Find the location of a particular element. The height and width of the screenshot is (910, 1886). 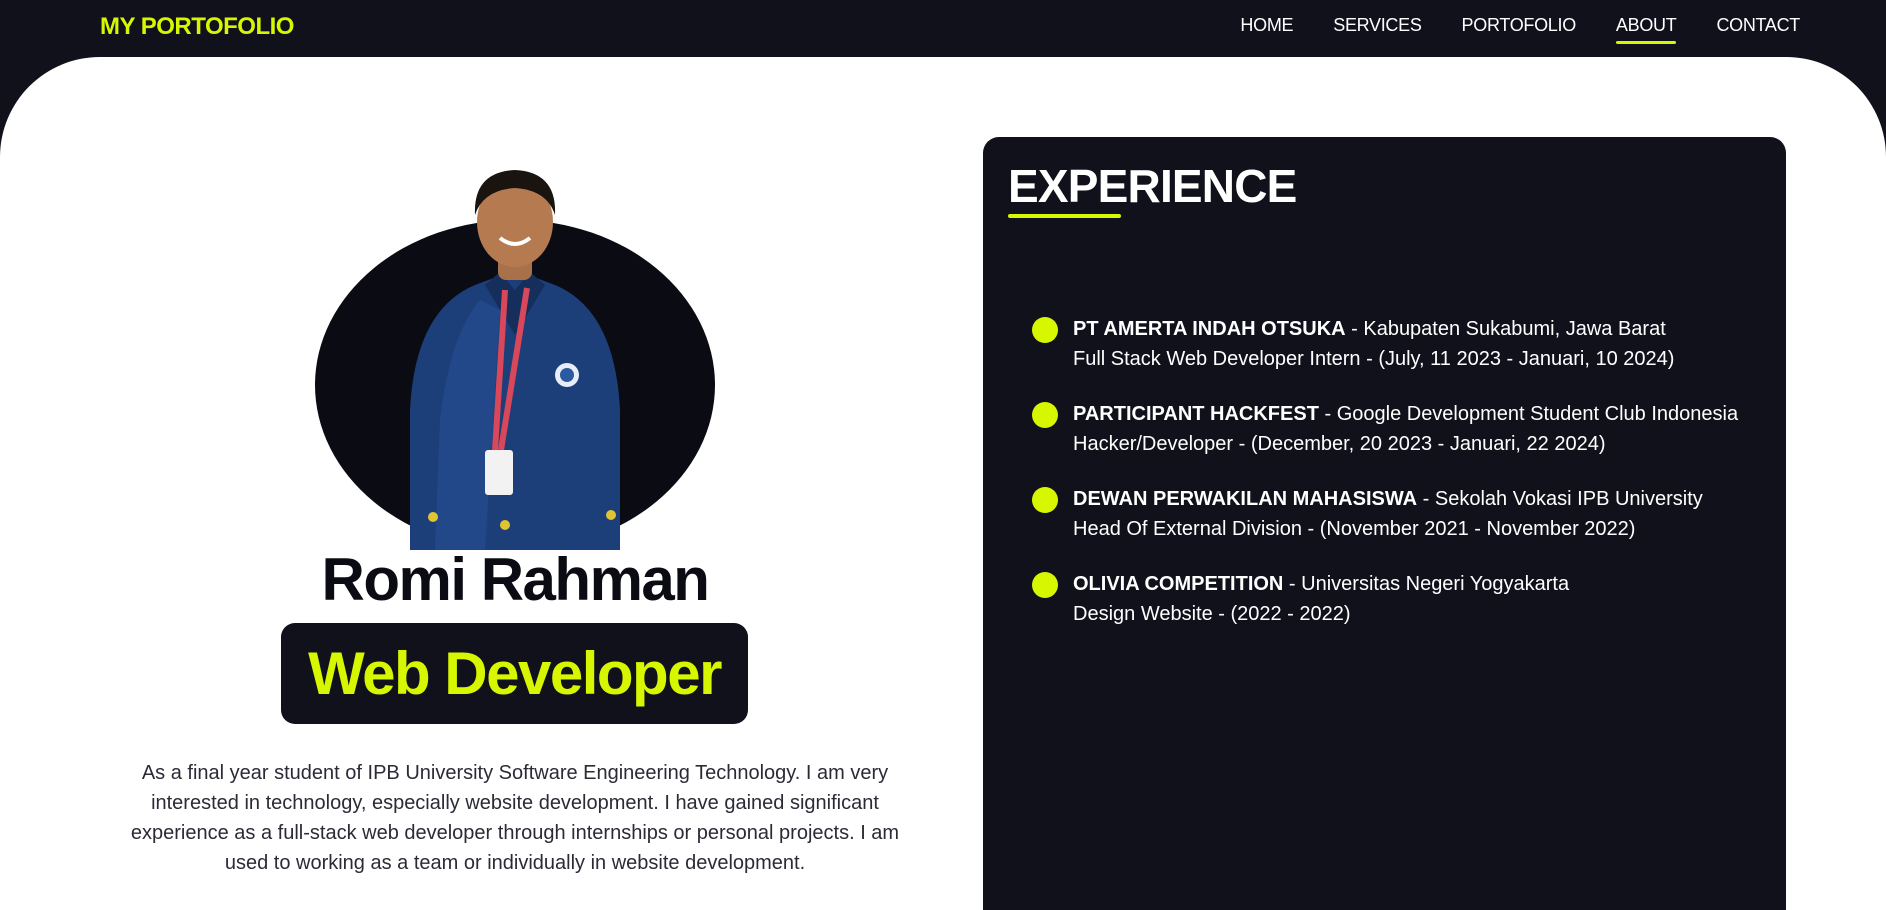

person-illustration is located at coordinates (515, 360).